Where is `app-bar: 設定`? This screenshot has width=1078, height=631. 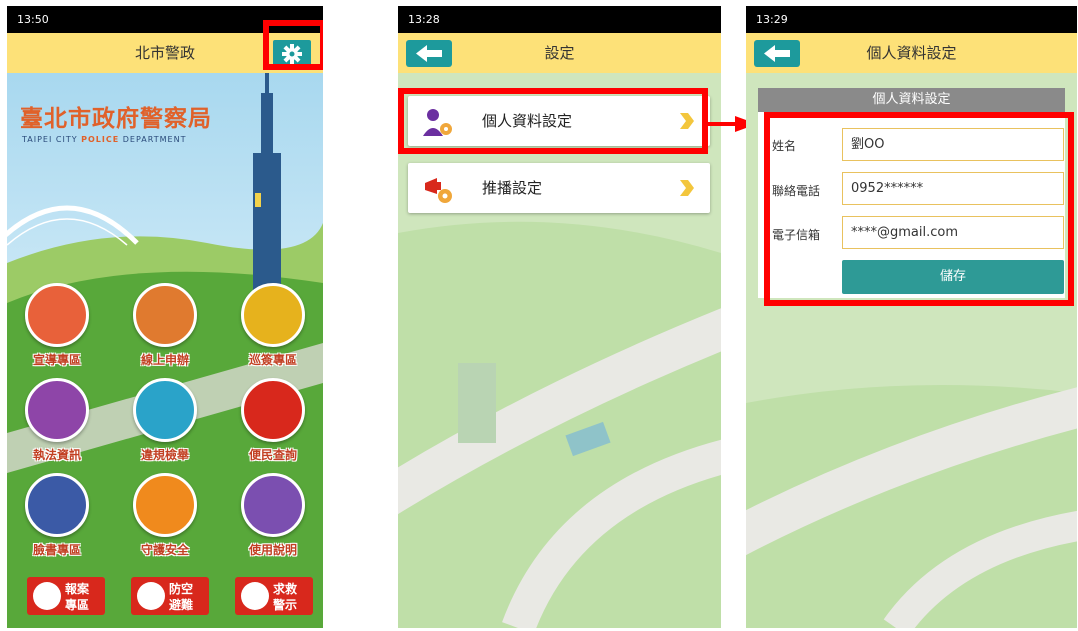 app-bar: 設定 is located at coordinates (559, 53).